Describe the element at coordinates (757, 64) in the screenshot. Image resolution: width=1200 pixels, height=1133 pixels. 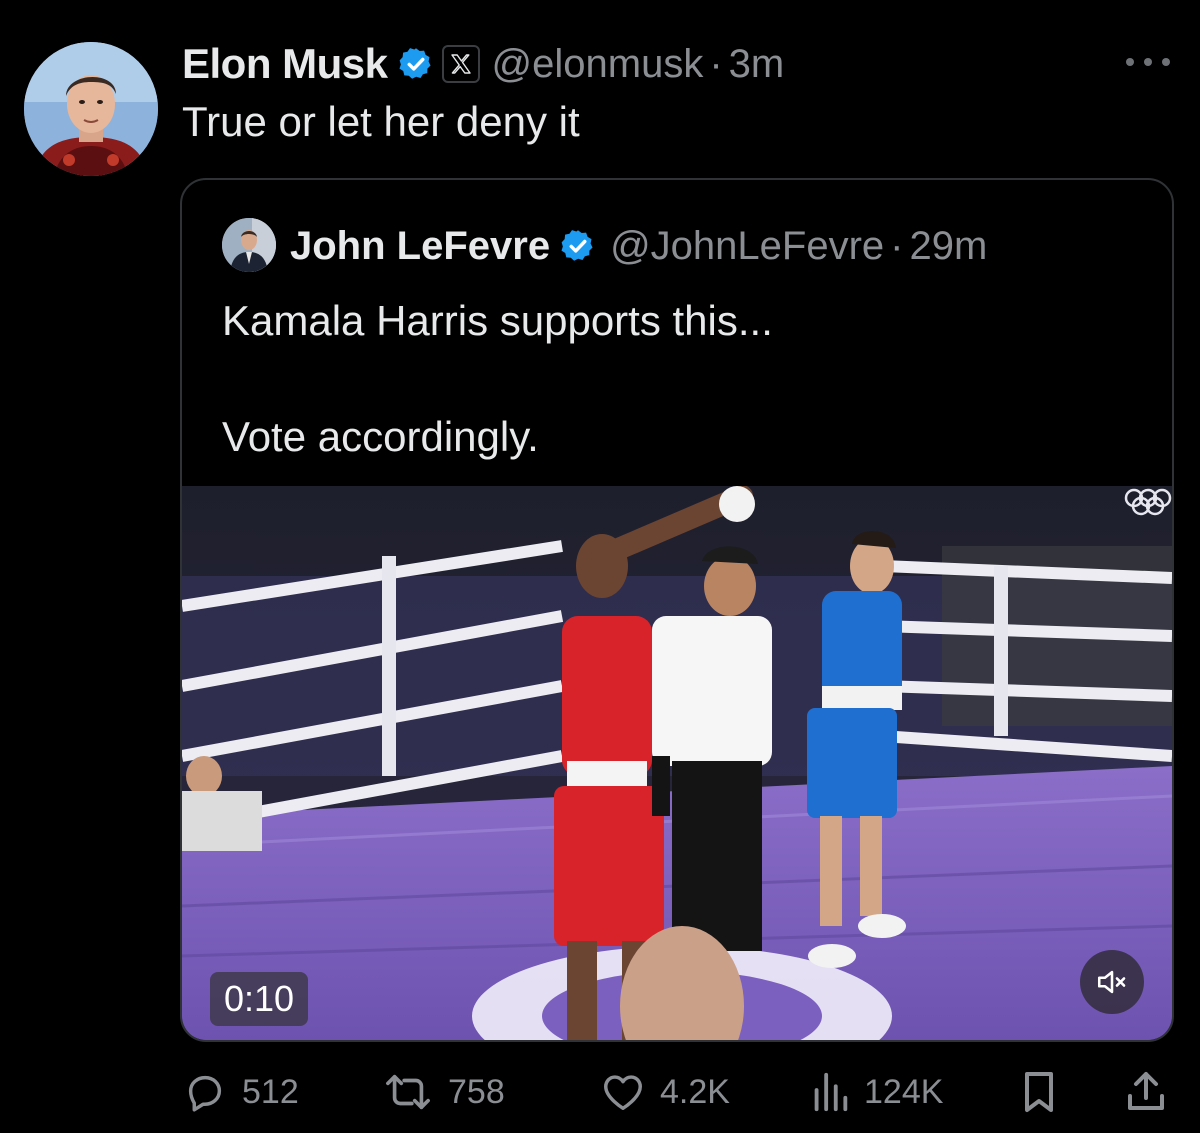
I see `post-time: 3m` at that location.